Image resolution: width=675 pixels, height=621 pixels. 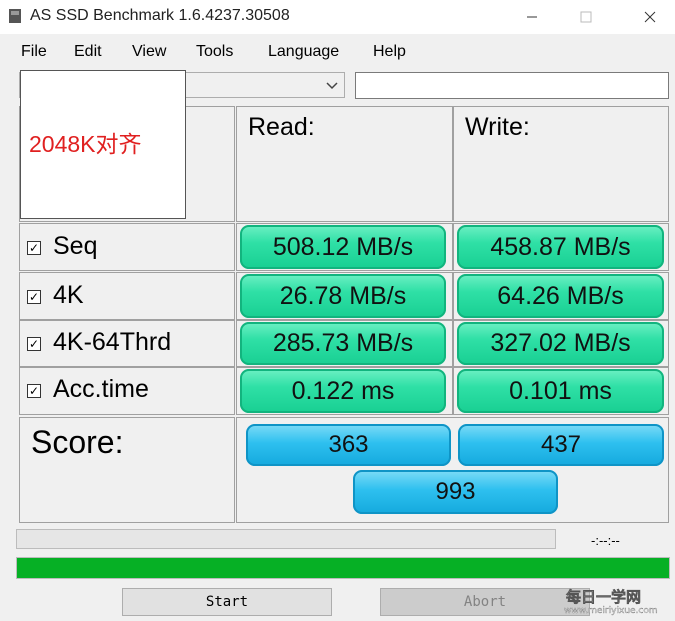 I want to click on 4k64-checkbox: ✓, so click(x=34, y=344).